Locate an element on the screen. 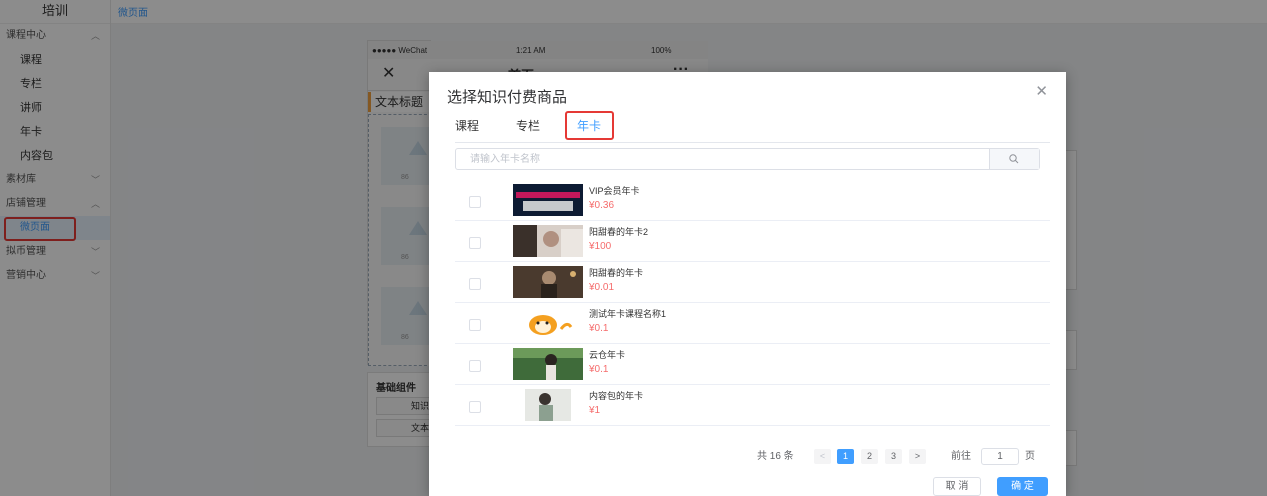 This screenshot has width=1267, height=496. cancel-button: 取 消 is located at coordinates (957, 486).